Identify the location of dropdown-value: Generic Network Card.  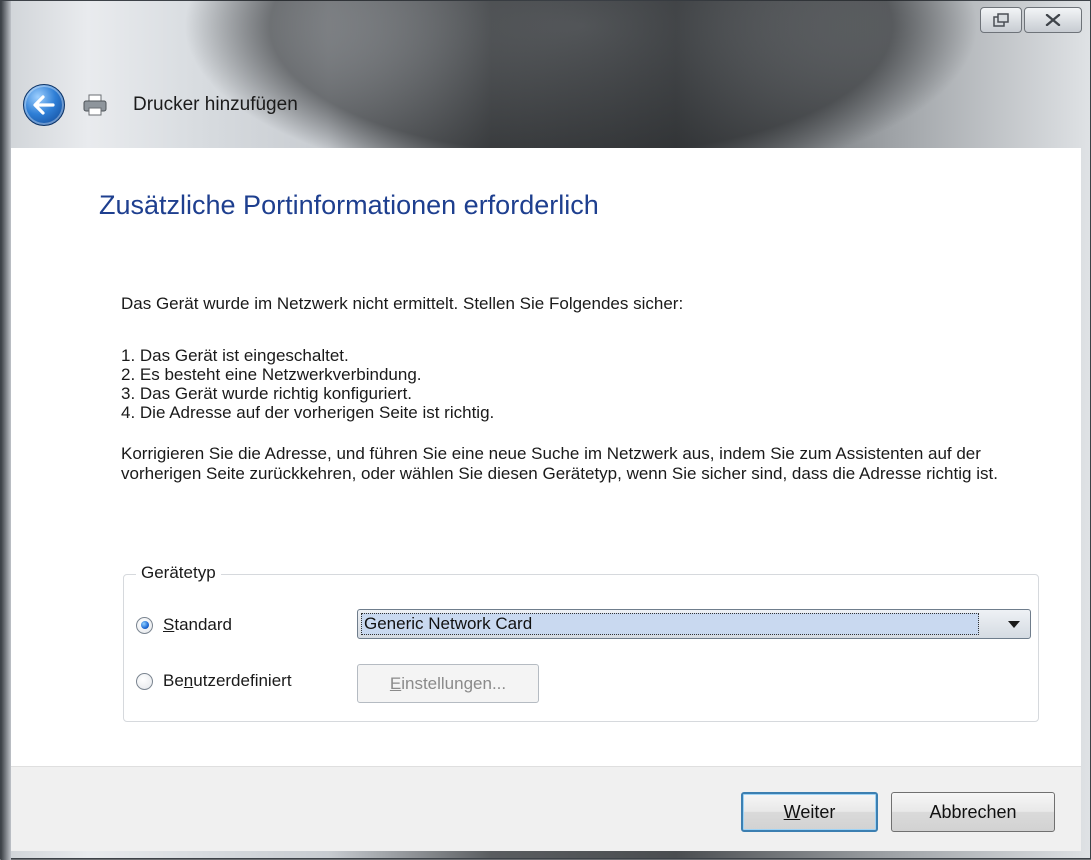
(670, 624).